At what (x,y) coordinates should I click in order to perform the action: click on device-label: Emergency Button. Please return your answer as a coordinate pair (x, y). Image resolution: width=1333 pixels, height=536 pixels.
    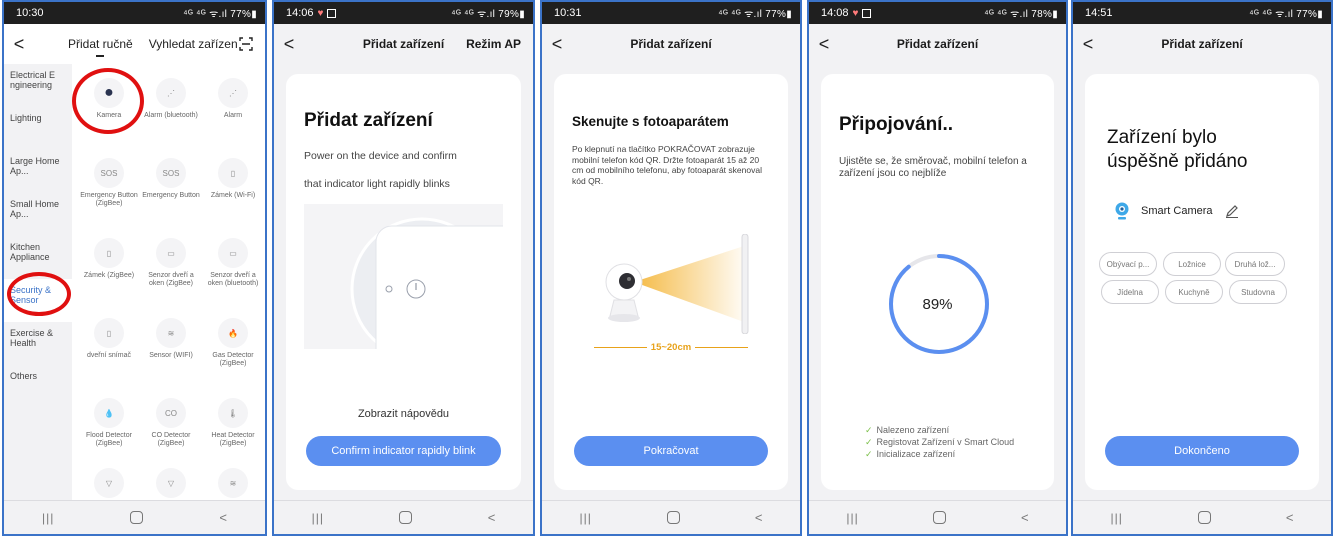
    Looking at the image, I should click on (171, 195).